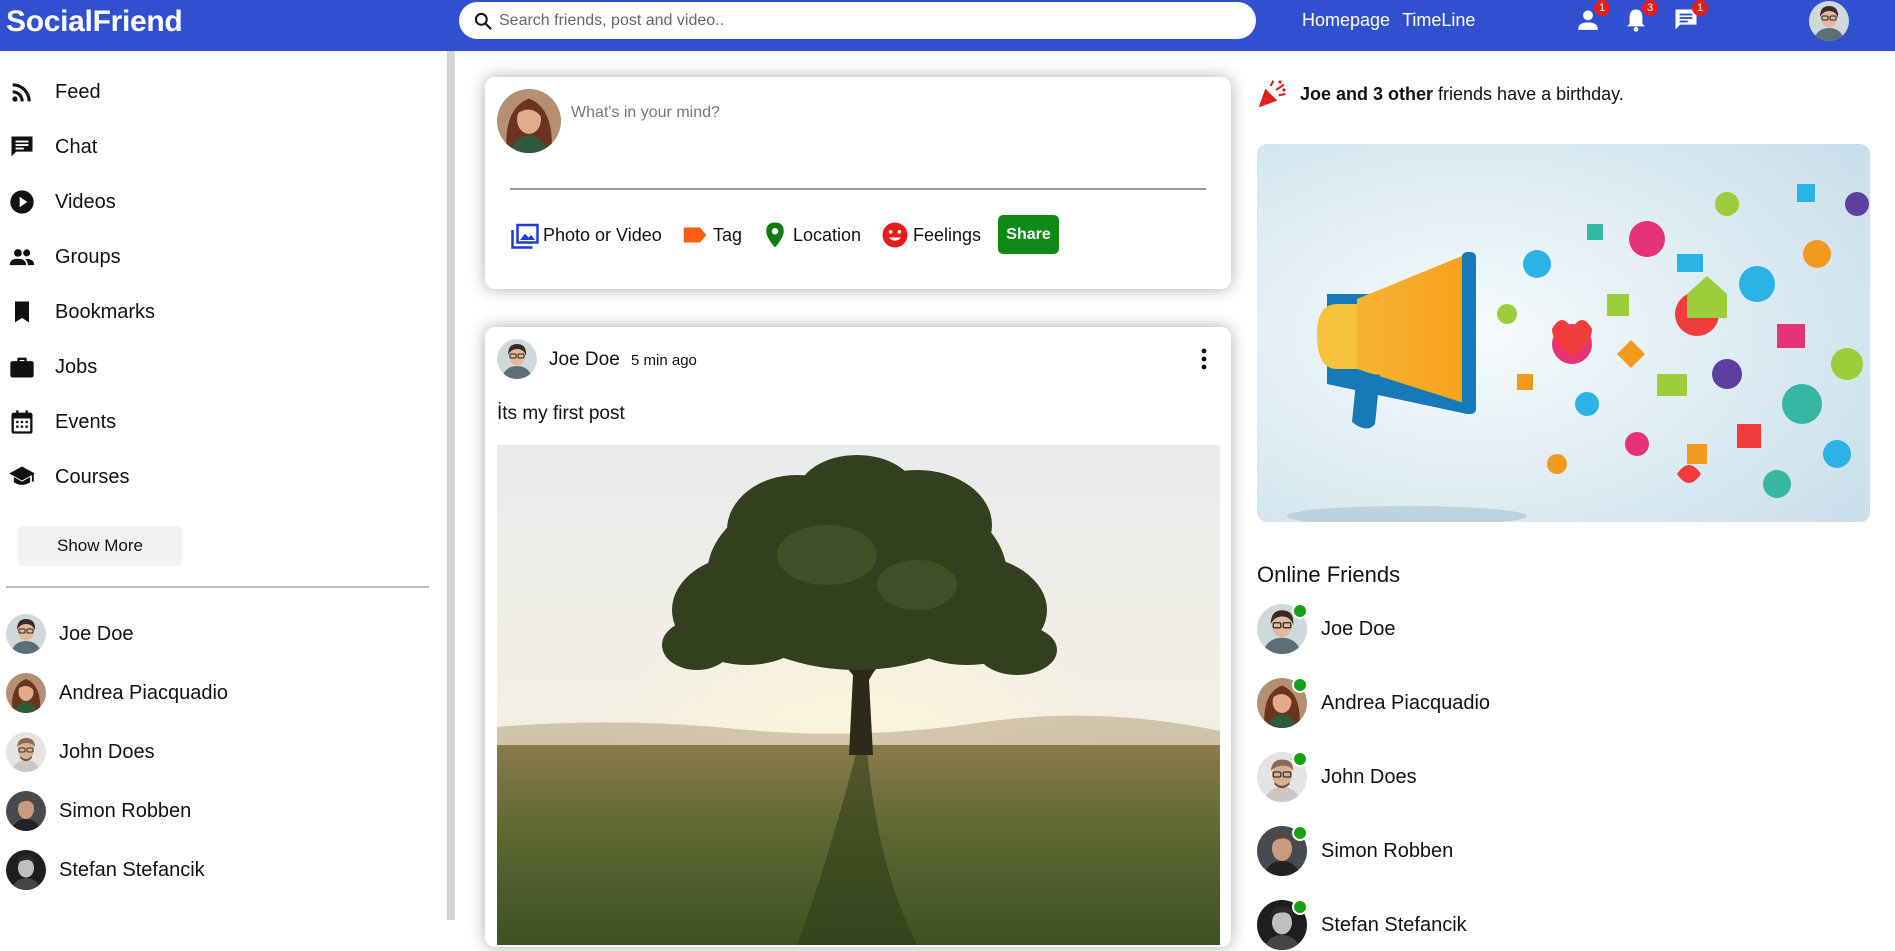  What do you see at coordinates (22, 257) in the screenshot?
I see `group-icon` at bounding box center [22, 257].